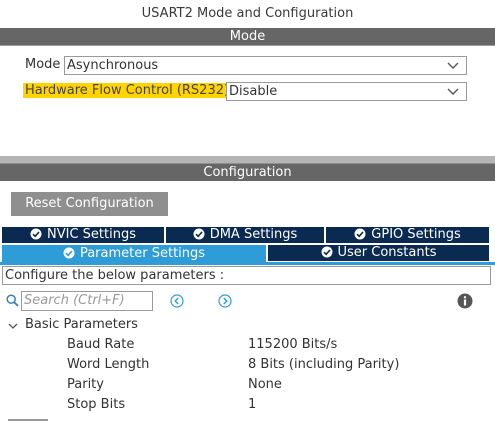 The width and height of the screenshot is (495, 421). I want to click on tab-label: Parameter Settings, so click(142, 253).